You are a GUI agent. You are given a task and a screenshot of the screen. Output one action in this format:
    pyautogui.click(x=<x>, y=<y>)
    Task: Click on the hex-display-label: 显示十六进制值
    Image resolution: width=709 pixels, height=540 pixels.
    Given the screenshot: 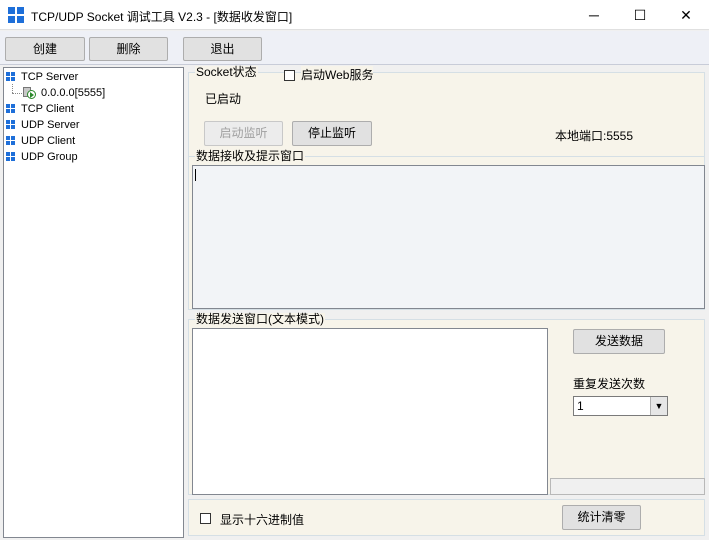 What is the action you would take?
    pyautogui.click(x=262, y=520)
    